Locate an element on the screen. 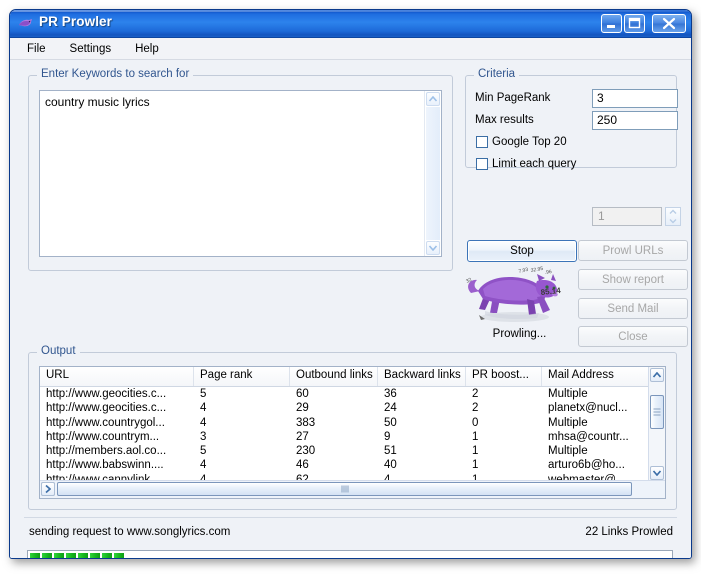 The image size is (701, 581). progress-bar-fill is located at coordinates (350, 555).